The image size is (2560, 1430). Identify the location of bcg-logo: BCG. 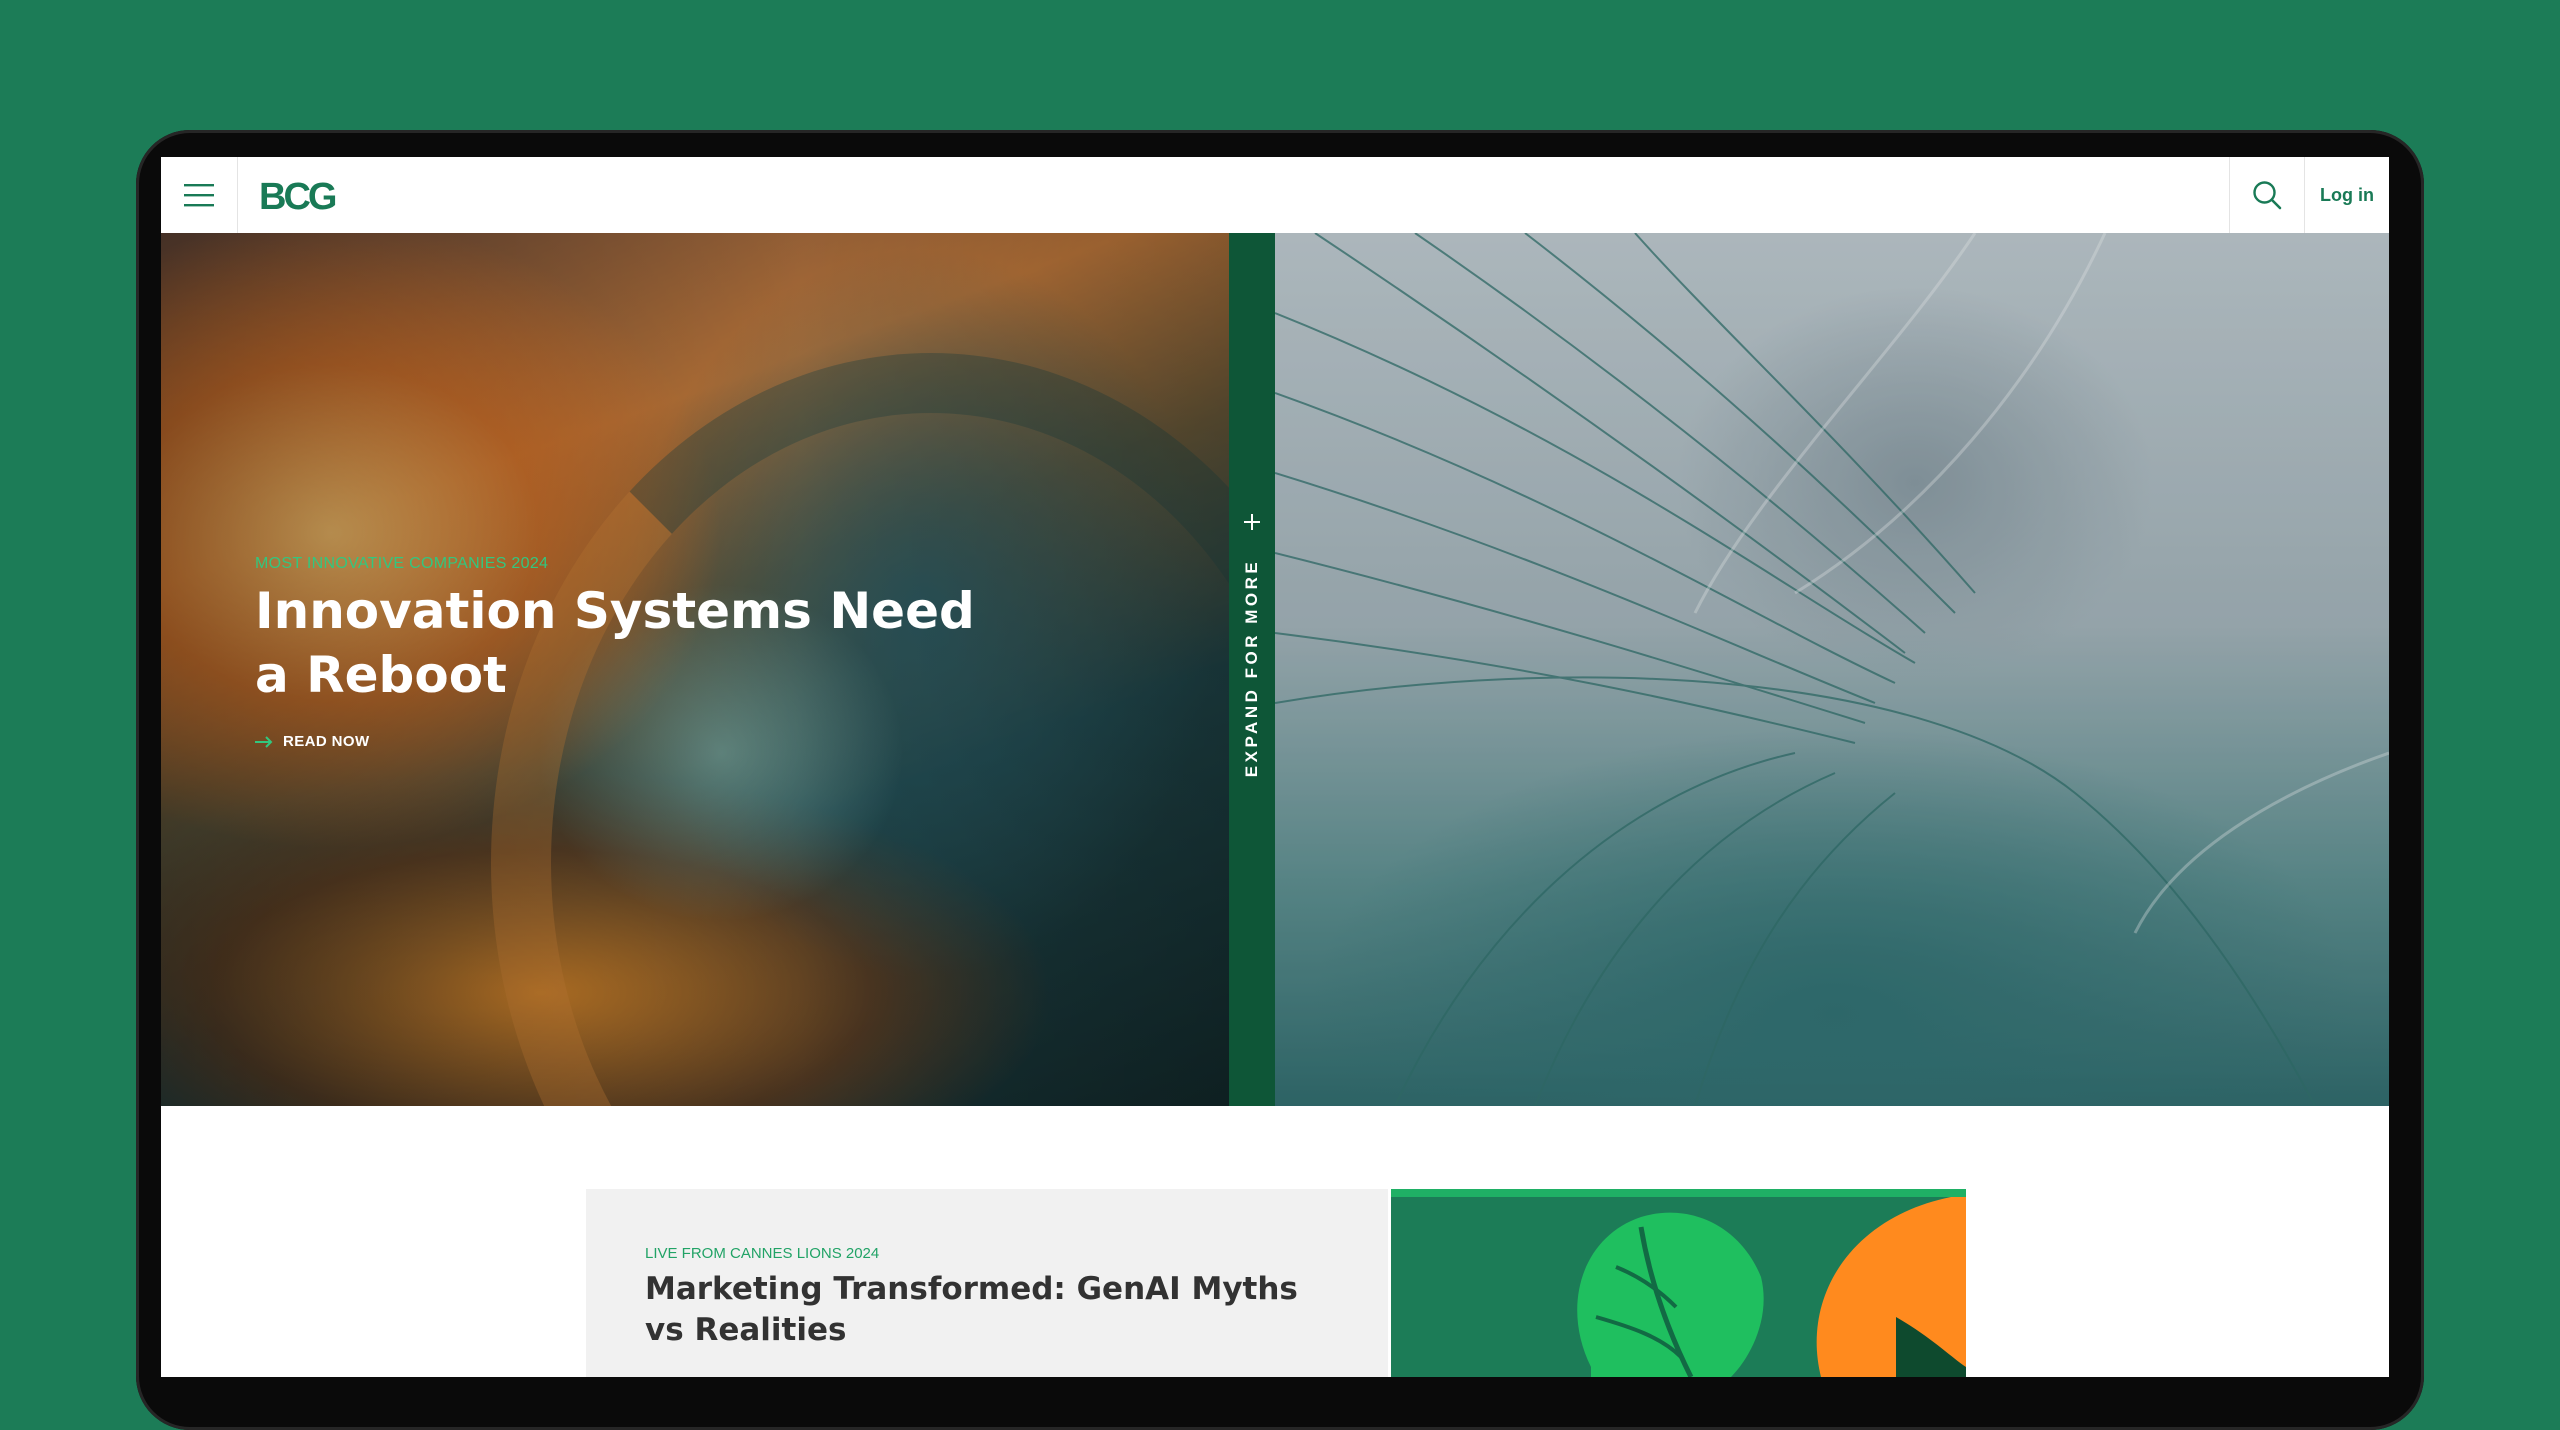
(304, 195).